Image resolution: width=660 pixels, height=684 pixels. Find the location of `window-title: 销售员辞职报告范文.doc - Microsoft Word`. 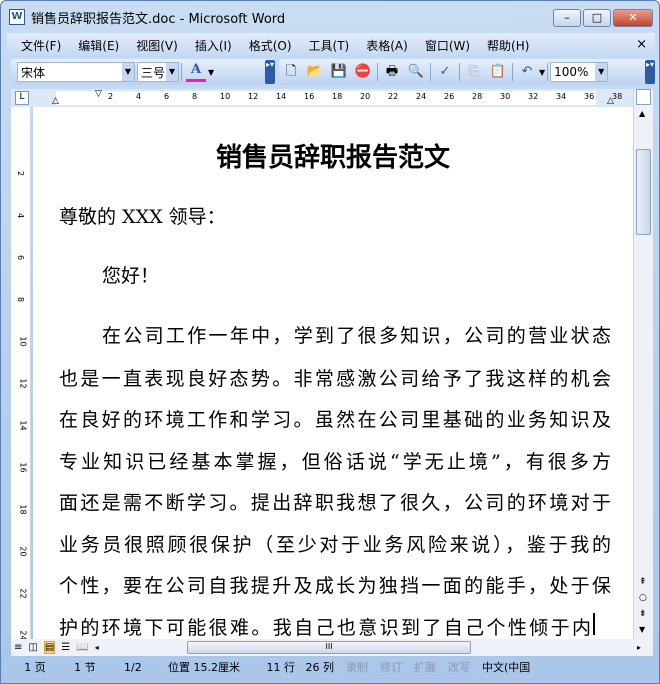

window-title: 销售员辞职报告范文.doc - Microsoft Word is located at coordinates (158, 19).